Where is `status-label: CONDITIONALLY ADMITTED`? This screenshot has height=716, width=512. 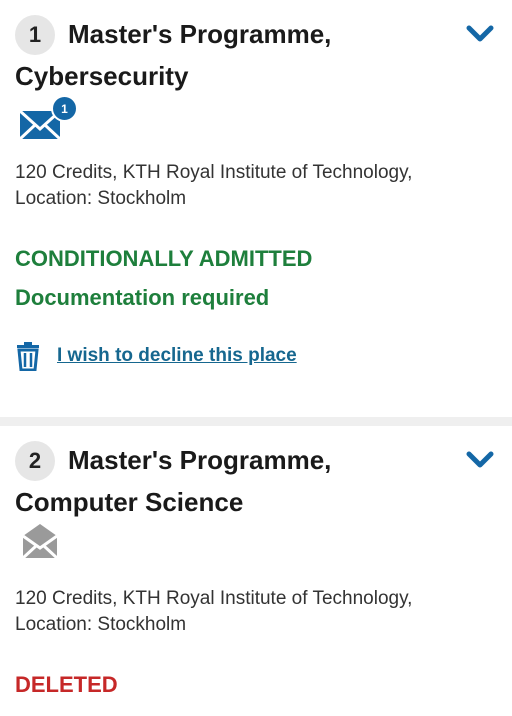
status-label: CONDITIONALLY ADMITTED is located at coordinates (164, 258).